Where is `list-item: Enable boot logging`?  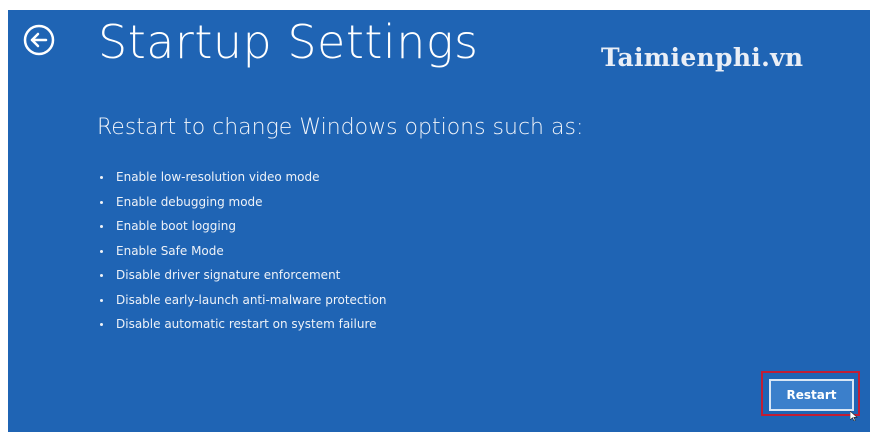
list-item: Enable boot logging is located at coordinates (241, 226).